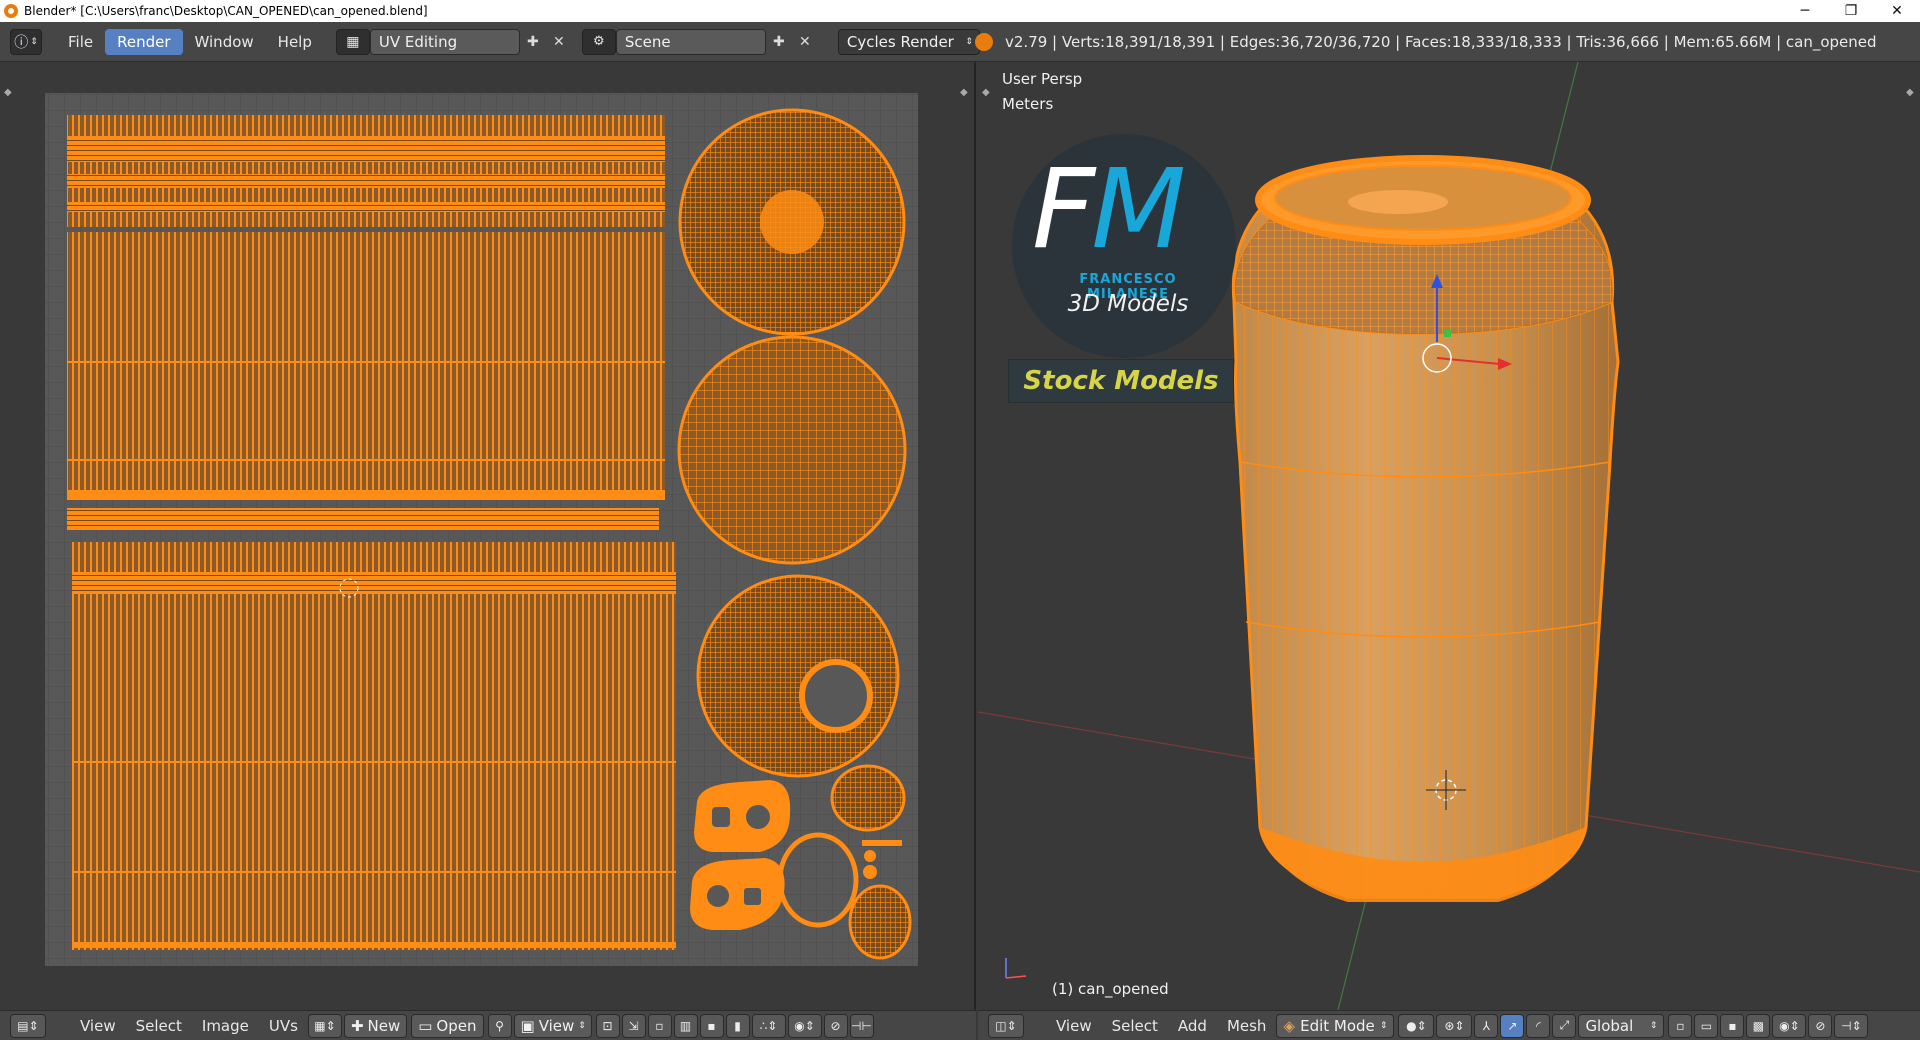 The image size is (1920, 1040). Describe the element at coordinates (283, 1026) in the screenshot. I see `uv-menu-uvs: UVs` at that location.